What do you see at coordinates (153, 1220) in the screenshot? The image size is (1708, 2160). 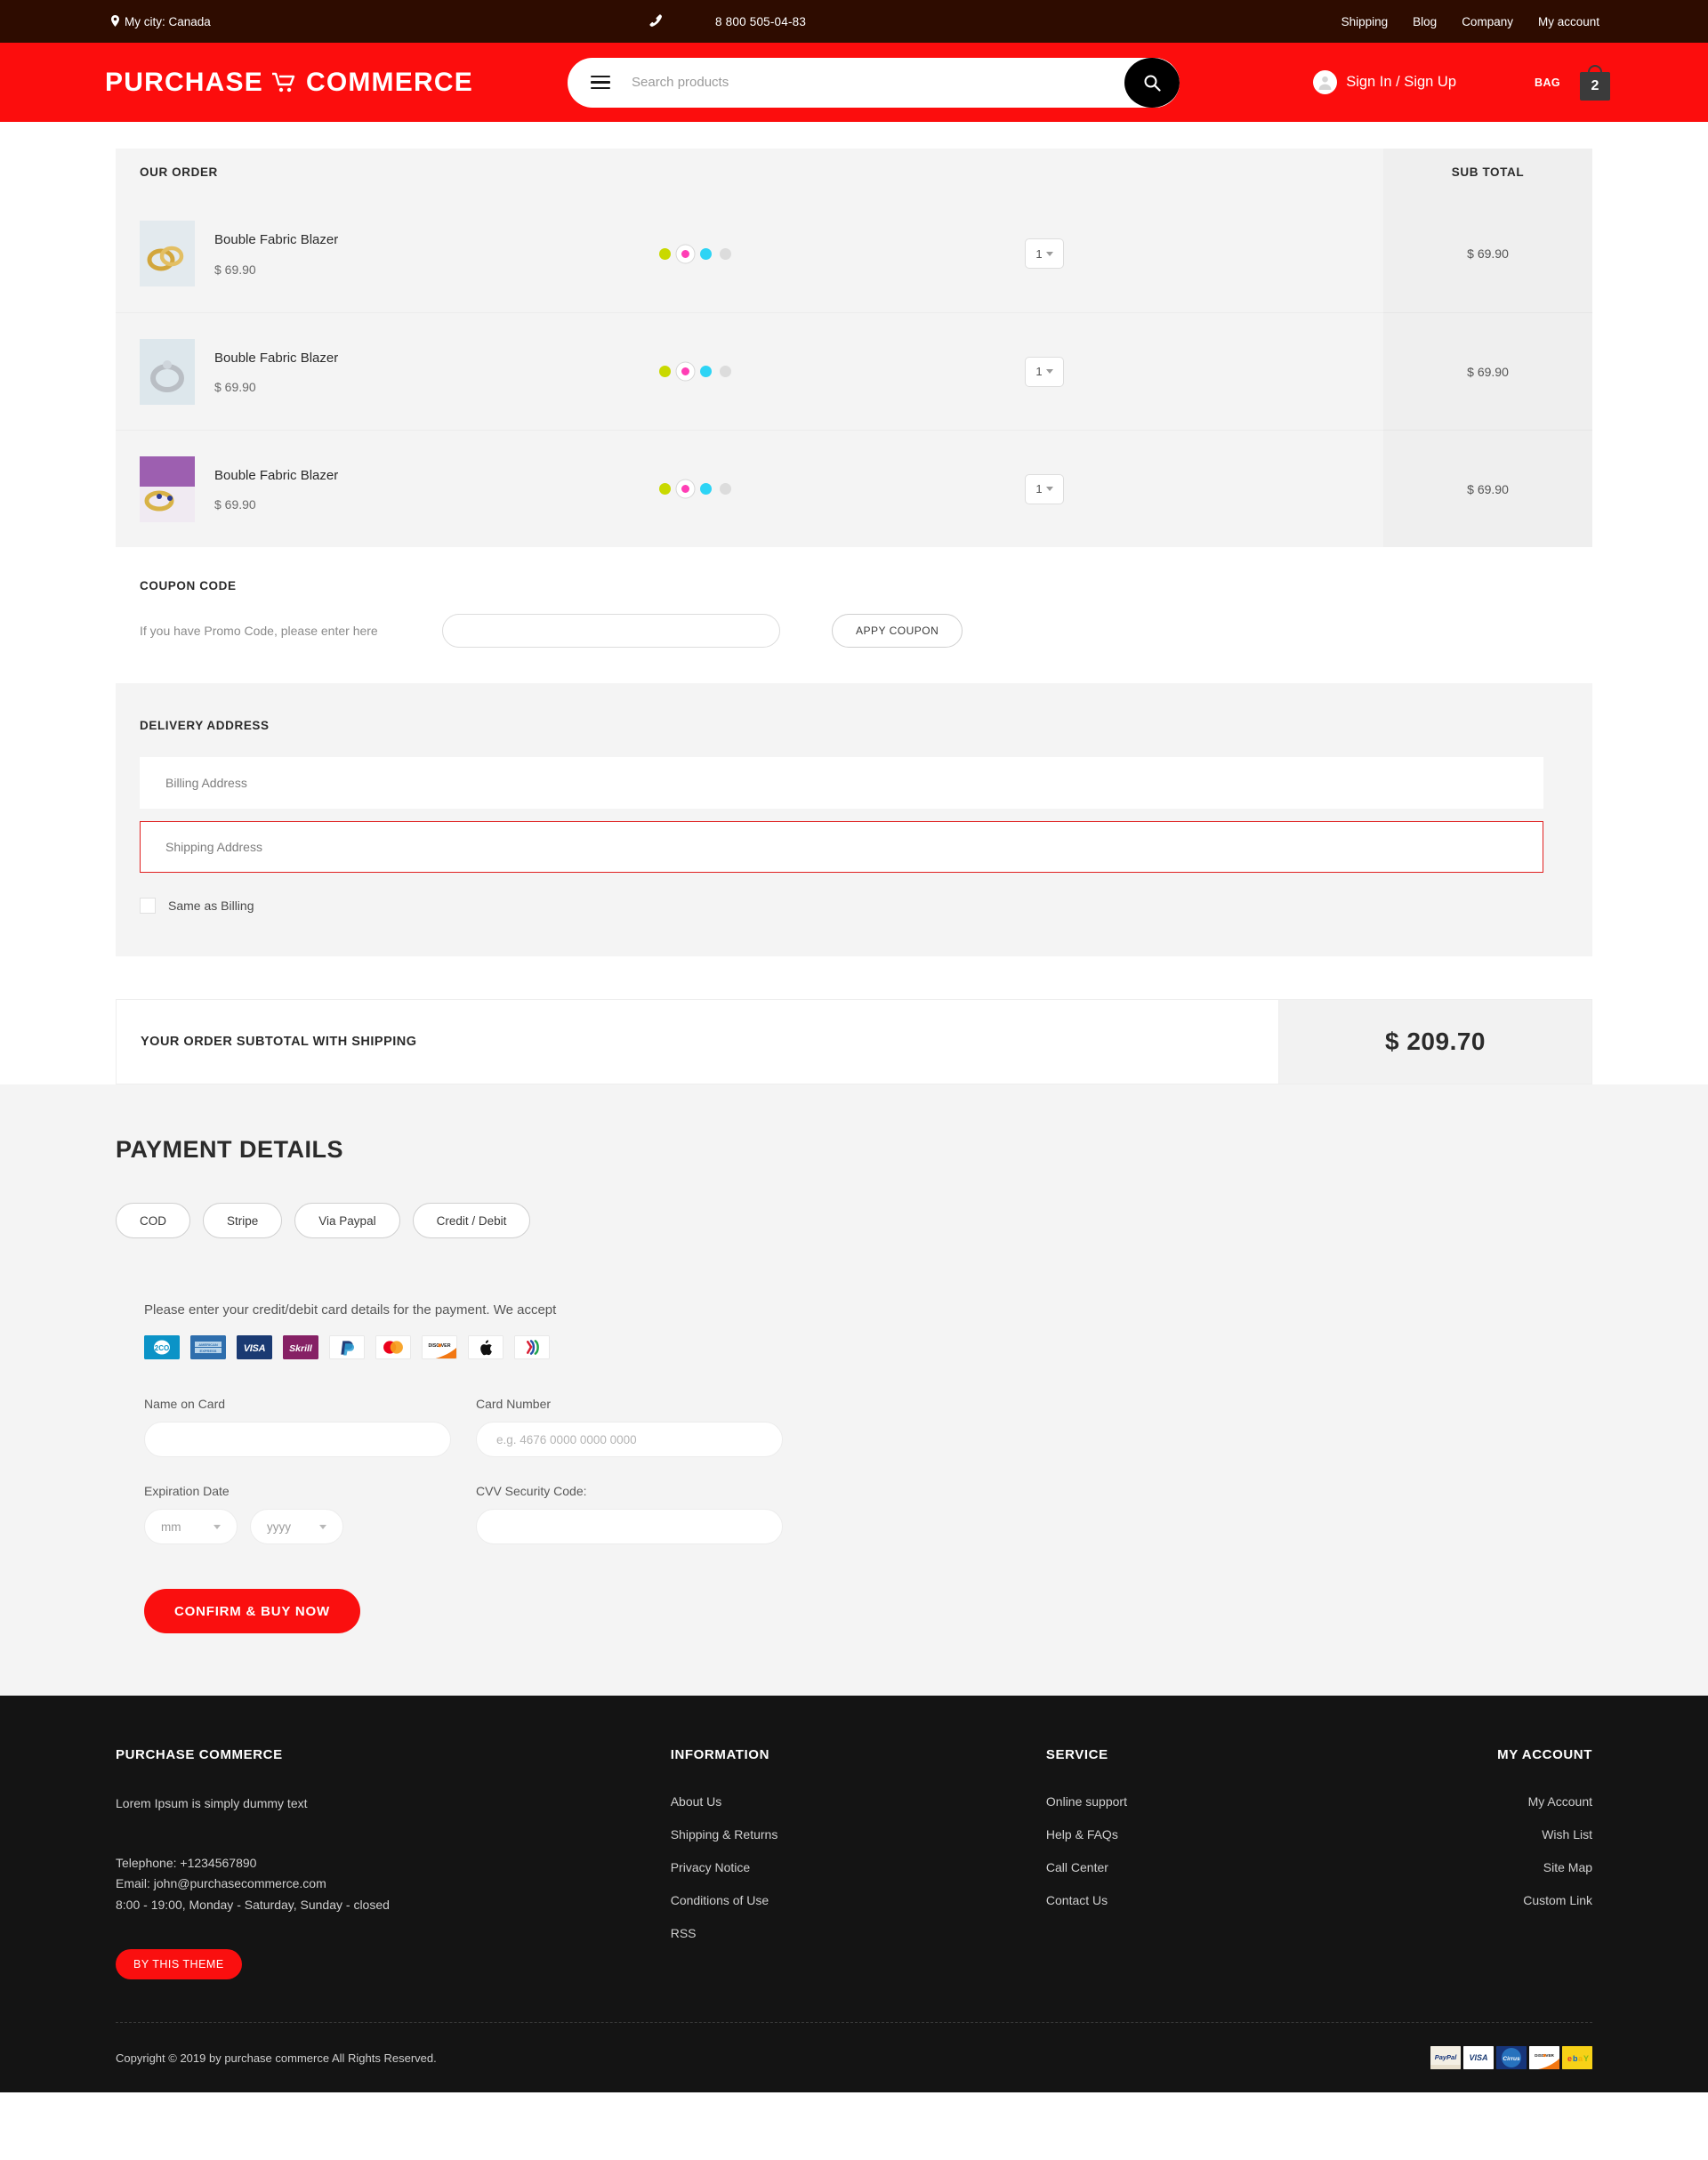 I see `tab-cod: COD` at bounding box center [153, 1220].